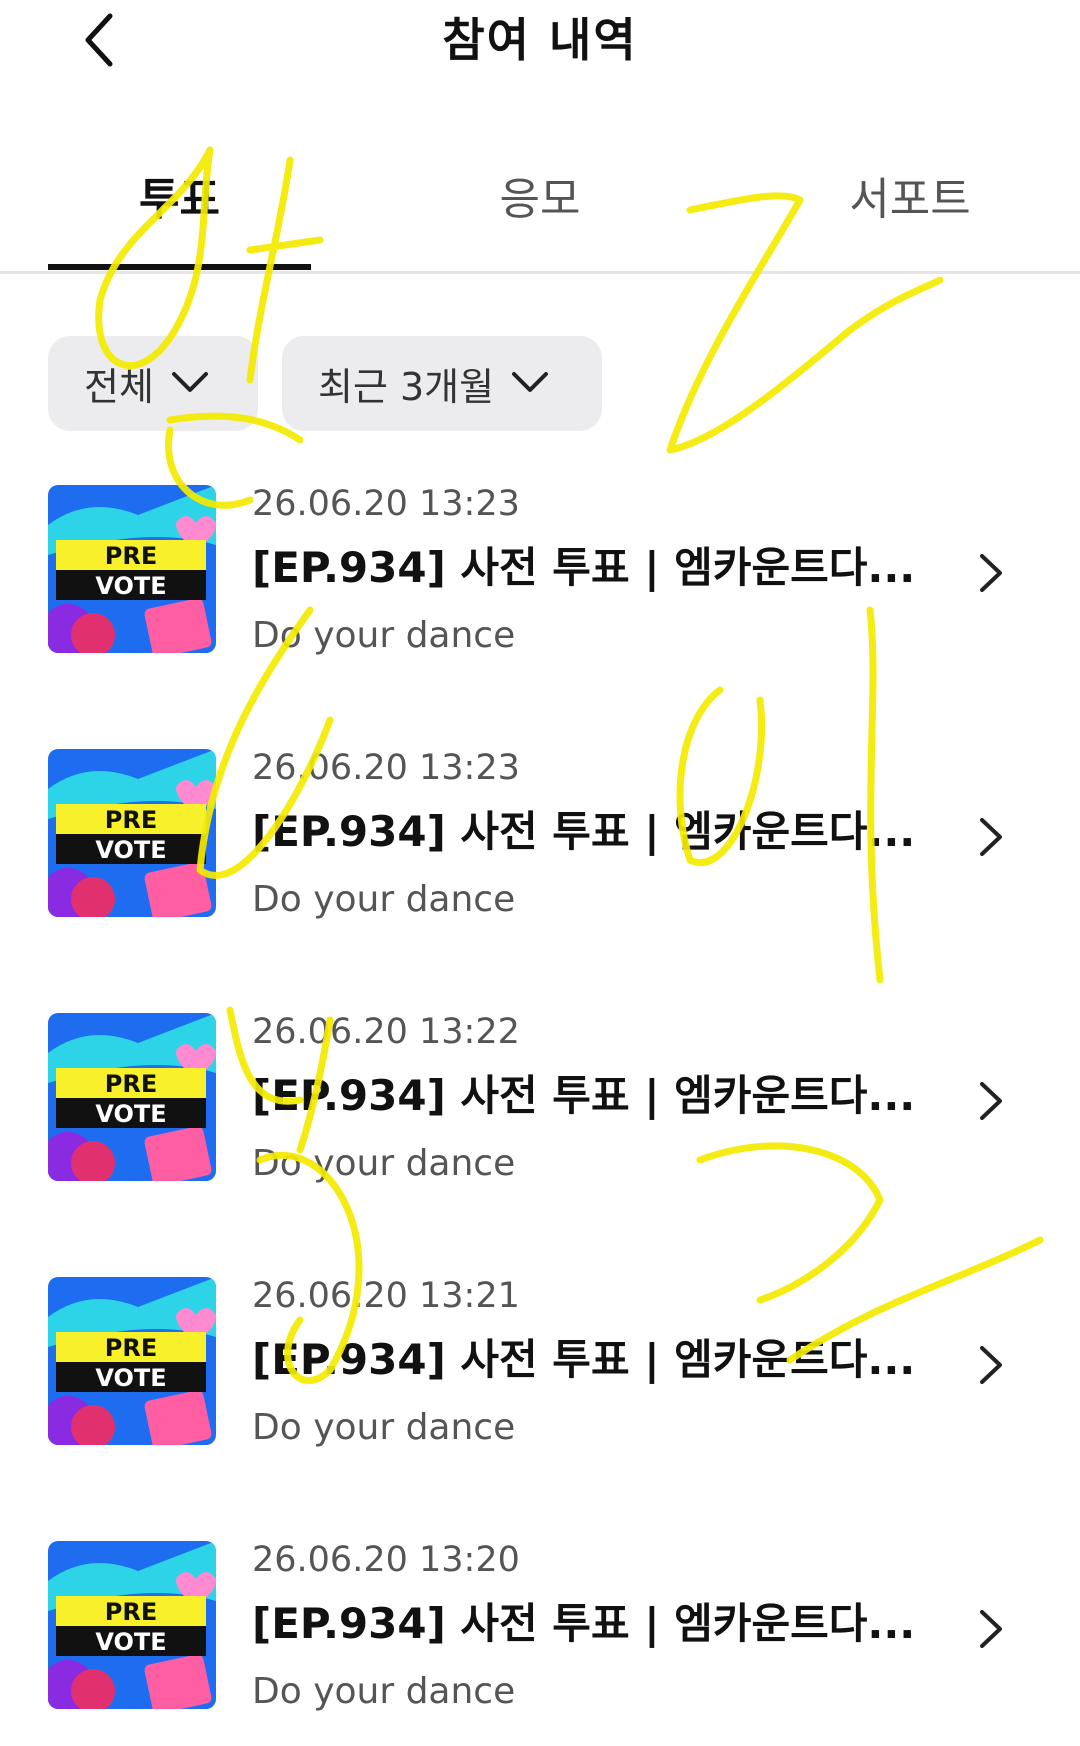  Describe the element at coordinates (910, 199) in the screenshot. I see `tab-label: 서포트` at that location.